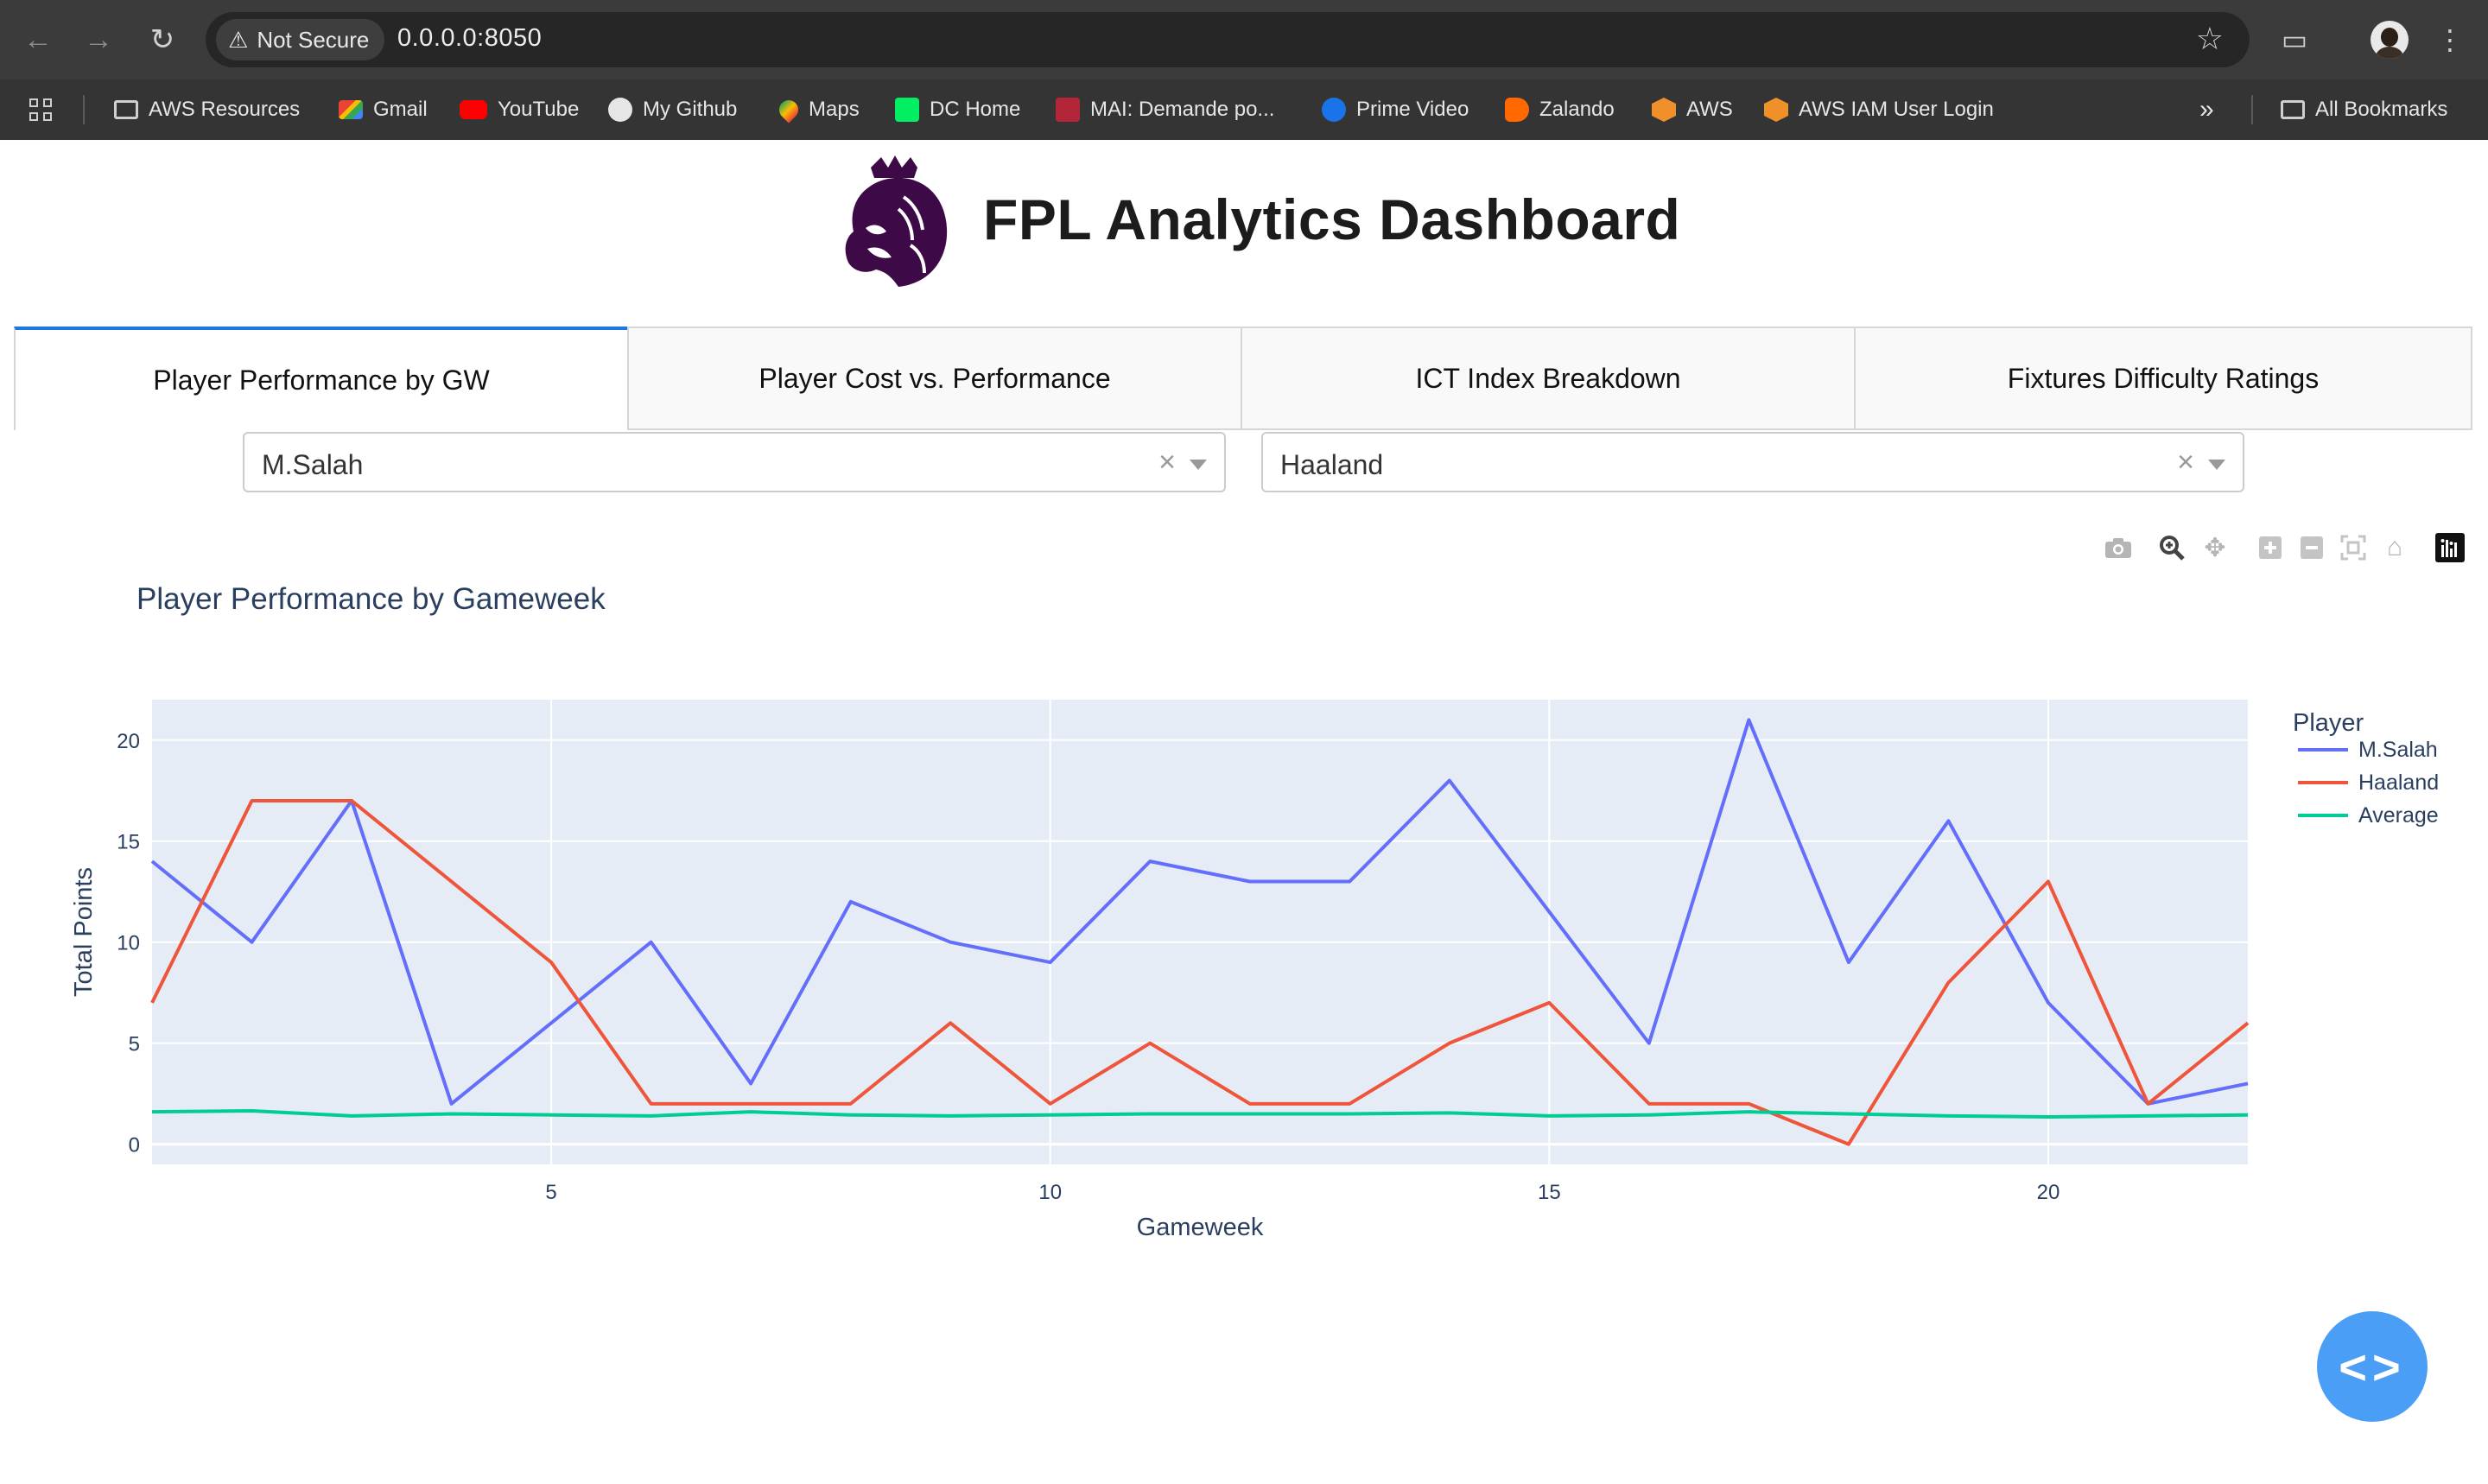 This screenshot has width=2488, height=1484. Describe the element at coordinates (400, 109) in the screenshot. I see `bookmark-label: Gmail` at that location.